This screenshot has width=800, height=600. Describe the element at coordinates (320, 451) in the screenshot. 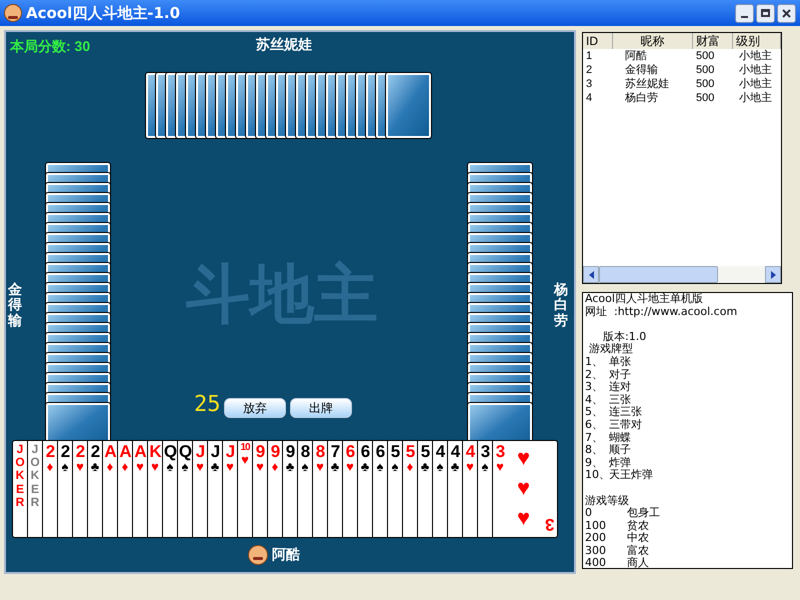

I see `rank-label: 8` at that location.